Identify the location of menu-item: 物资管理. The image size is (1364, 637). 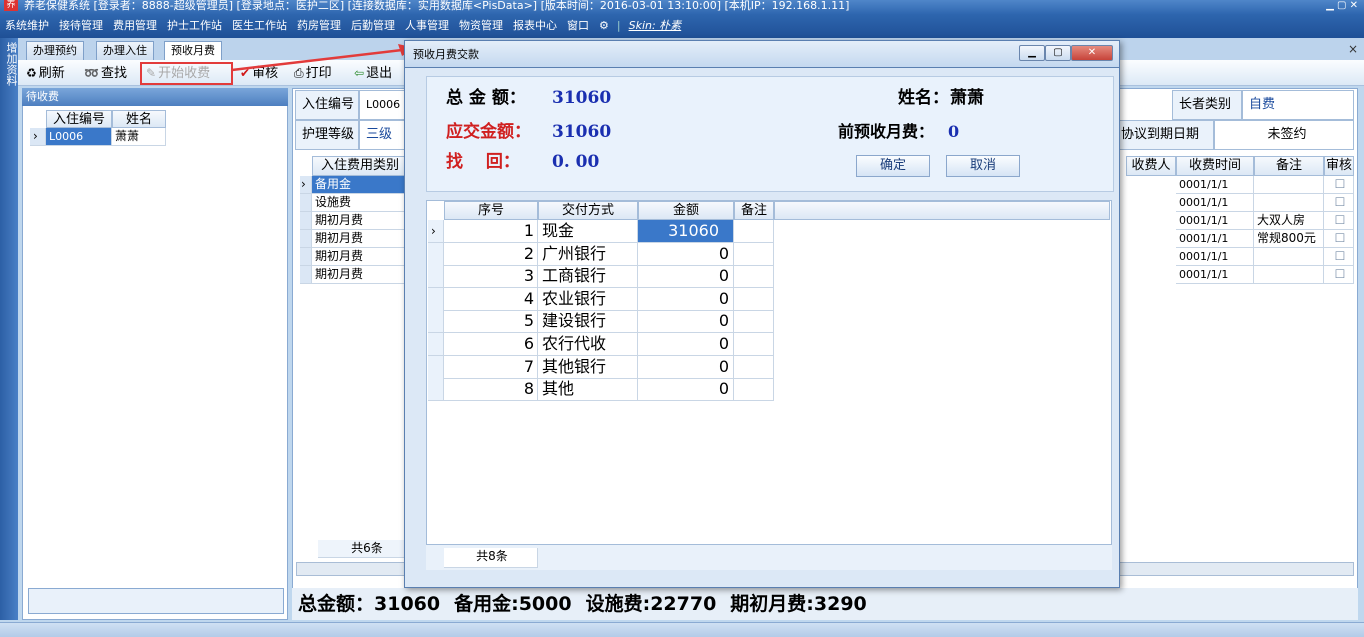
(481, 26).